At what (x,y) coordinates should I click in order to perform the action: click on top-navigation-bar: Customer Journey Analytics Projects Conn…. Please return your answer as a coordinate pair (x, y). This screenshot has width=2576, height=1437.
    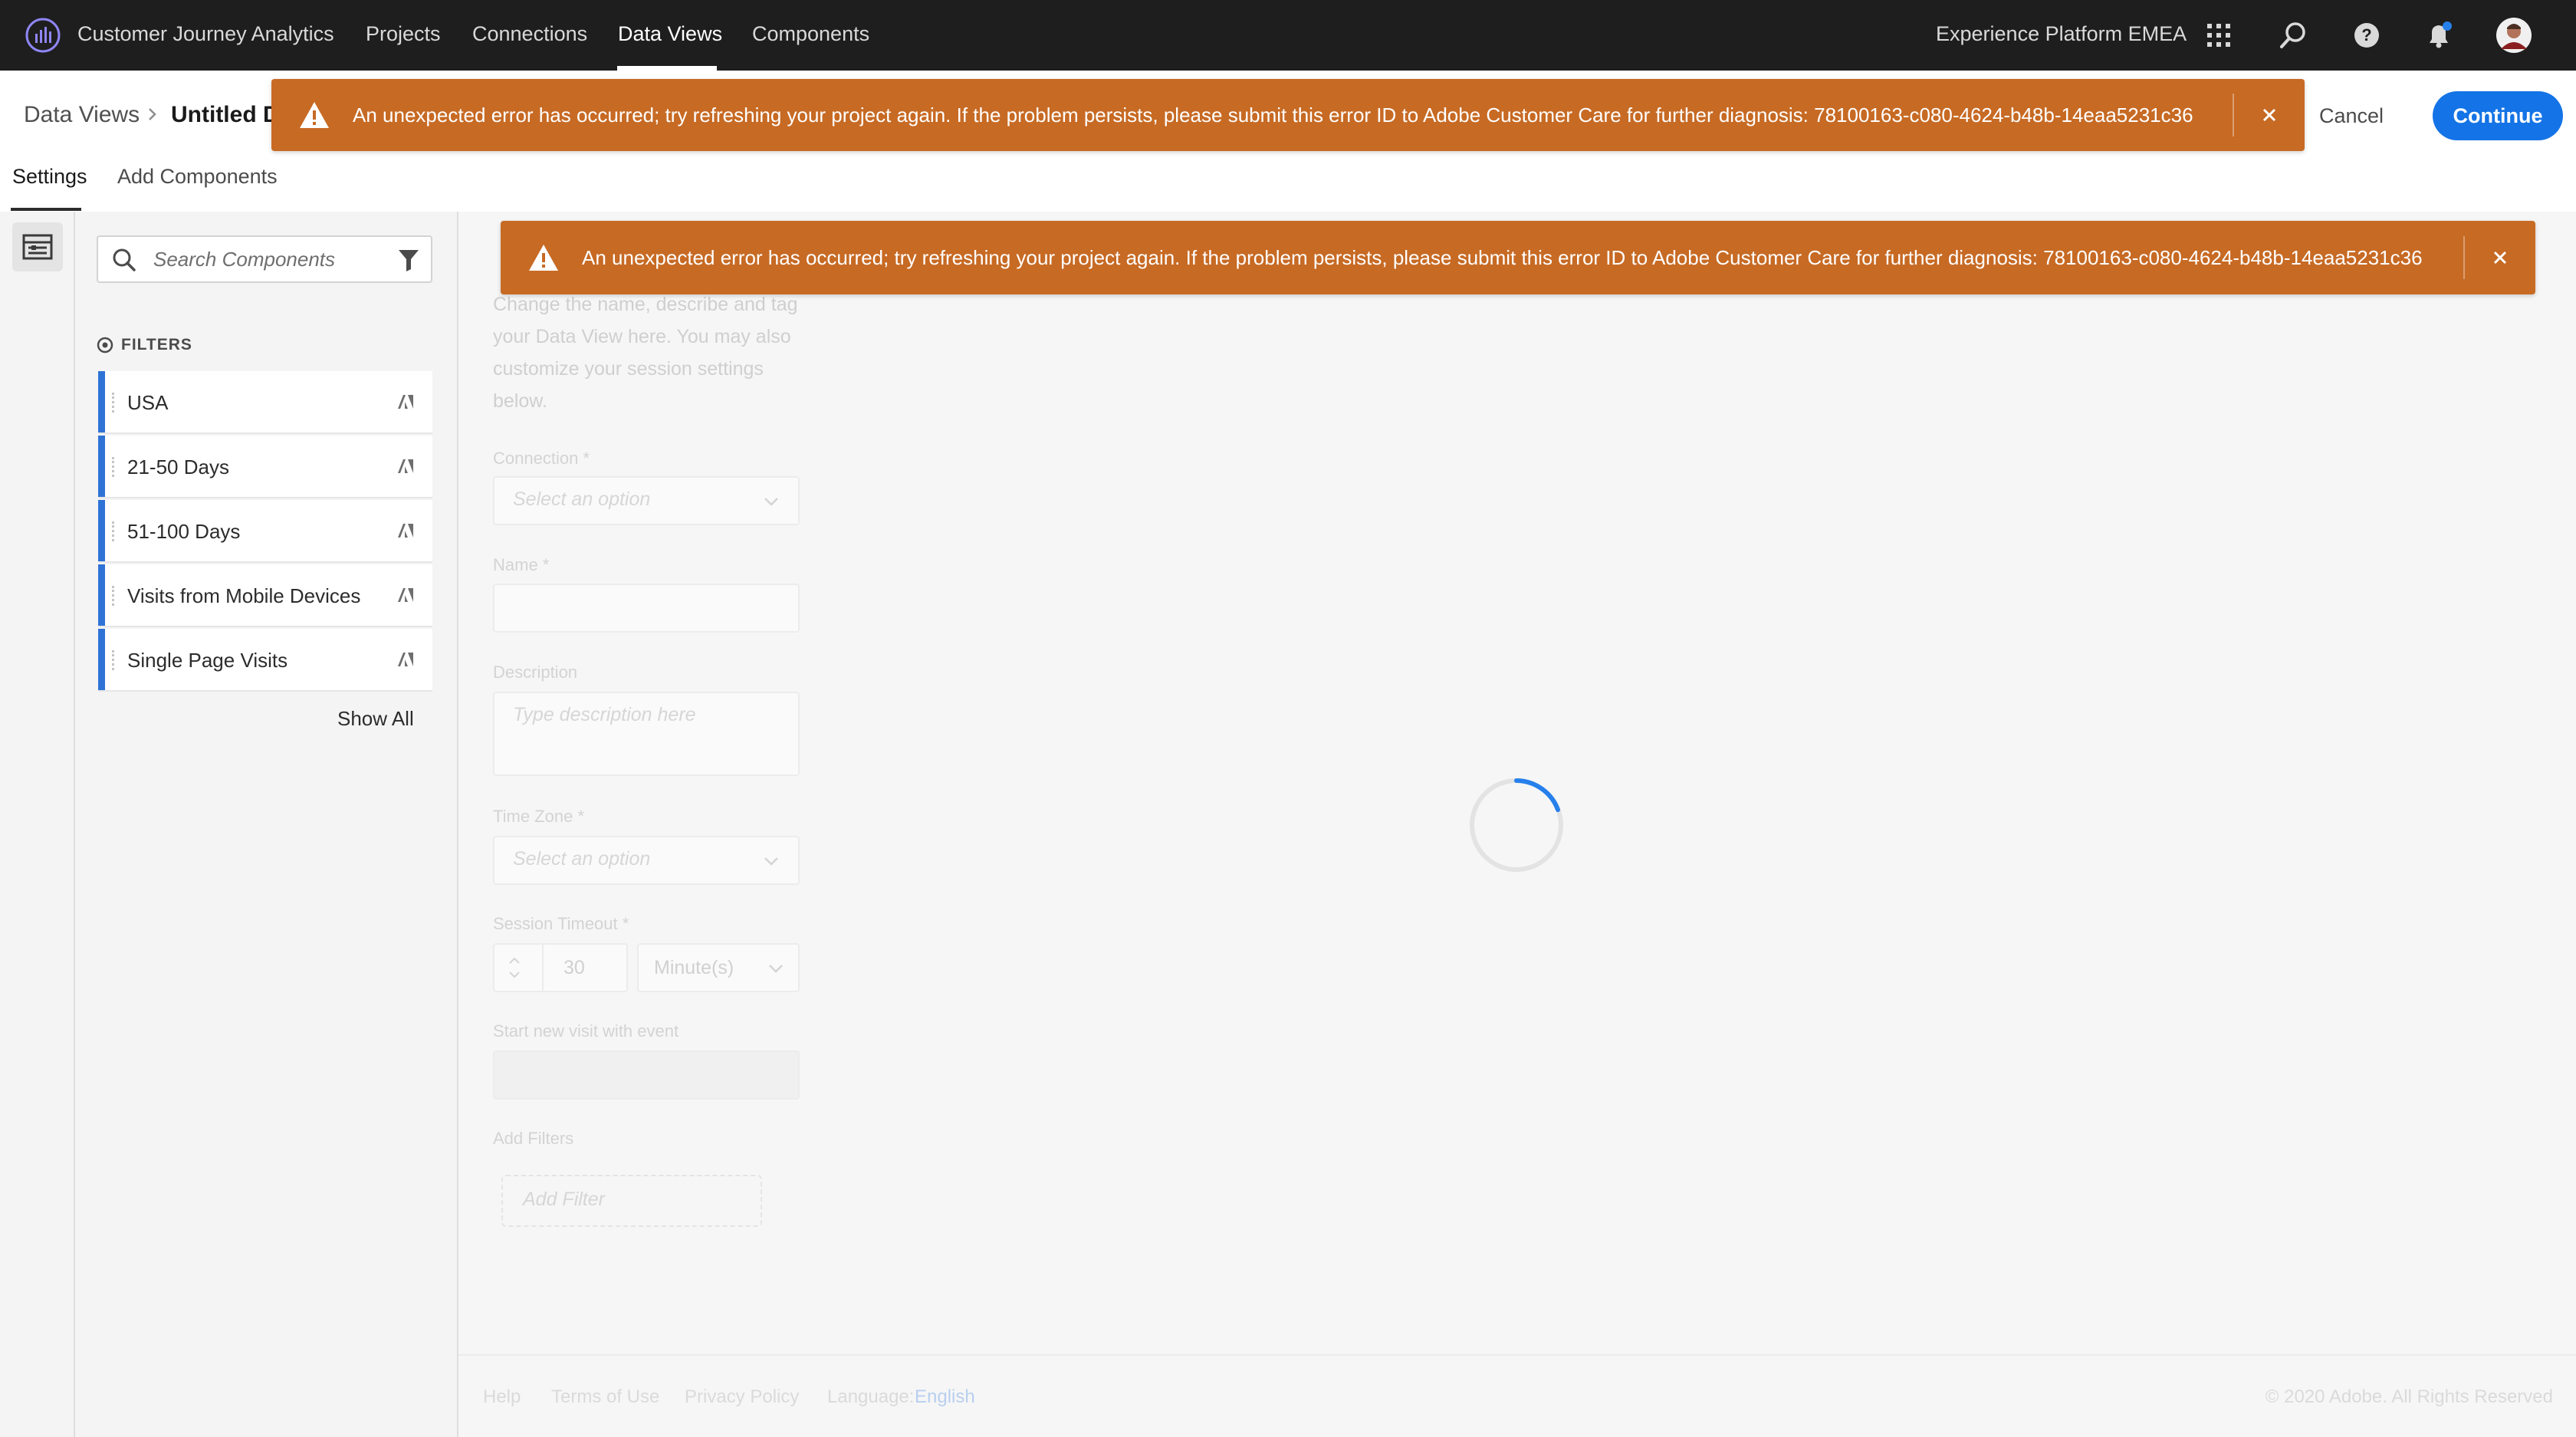
    Looking at the image, I should click on (1288, 35).